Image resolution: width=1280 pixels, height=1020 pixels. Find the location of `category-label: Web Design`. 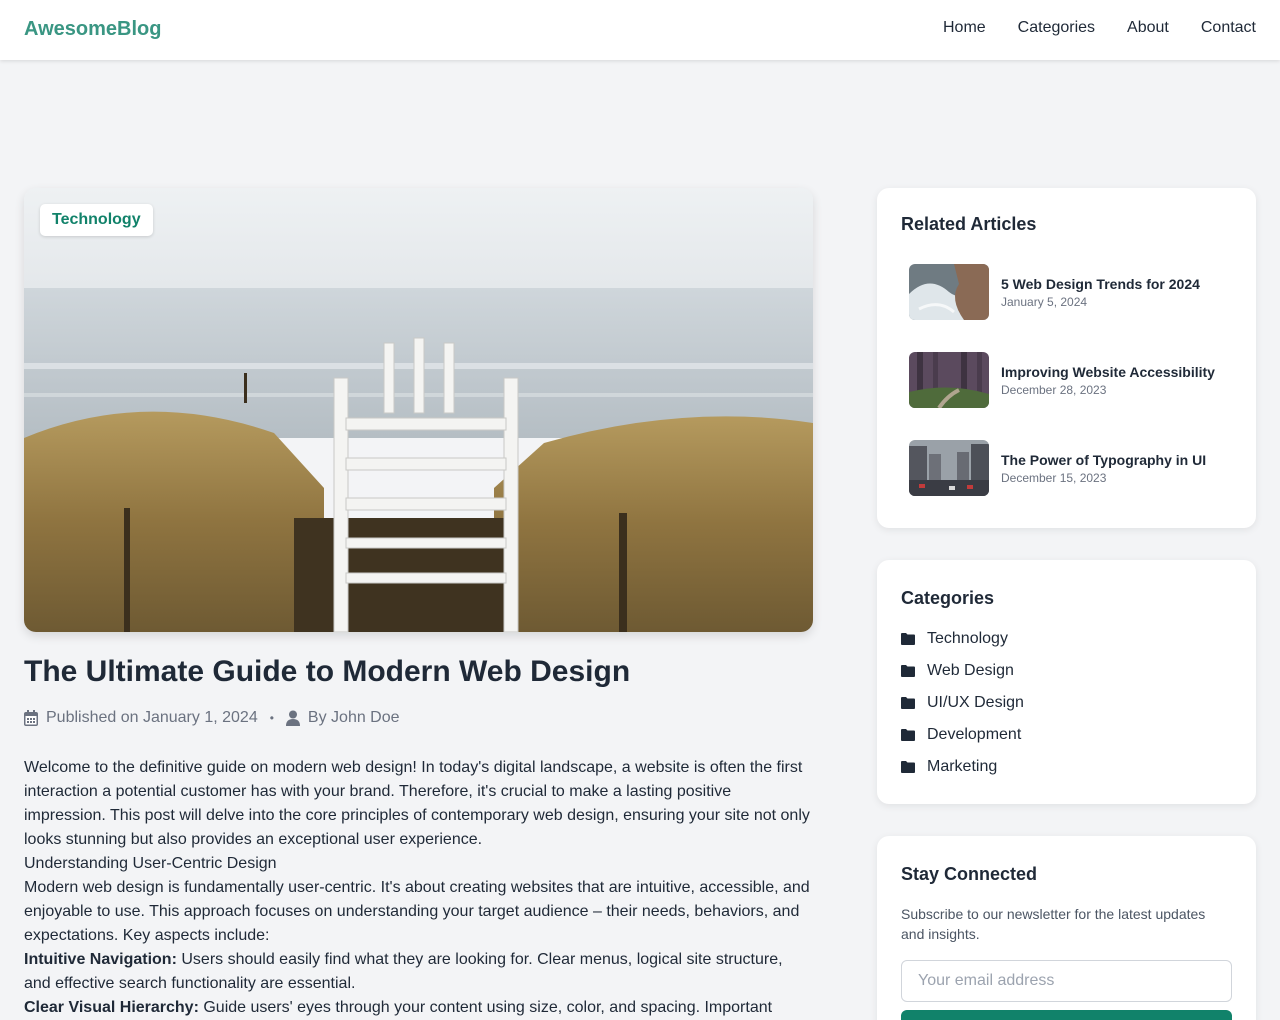

category-label: Web Design is located at coordinates (970, 670).